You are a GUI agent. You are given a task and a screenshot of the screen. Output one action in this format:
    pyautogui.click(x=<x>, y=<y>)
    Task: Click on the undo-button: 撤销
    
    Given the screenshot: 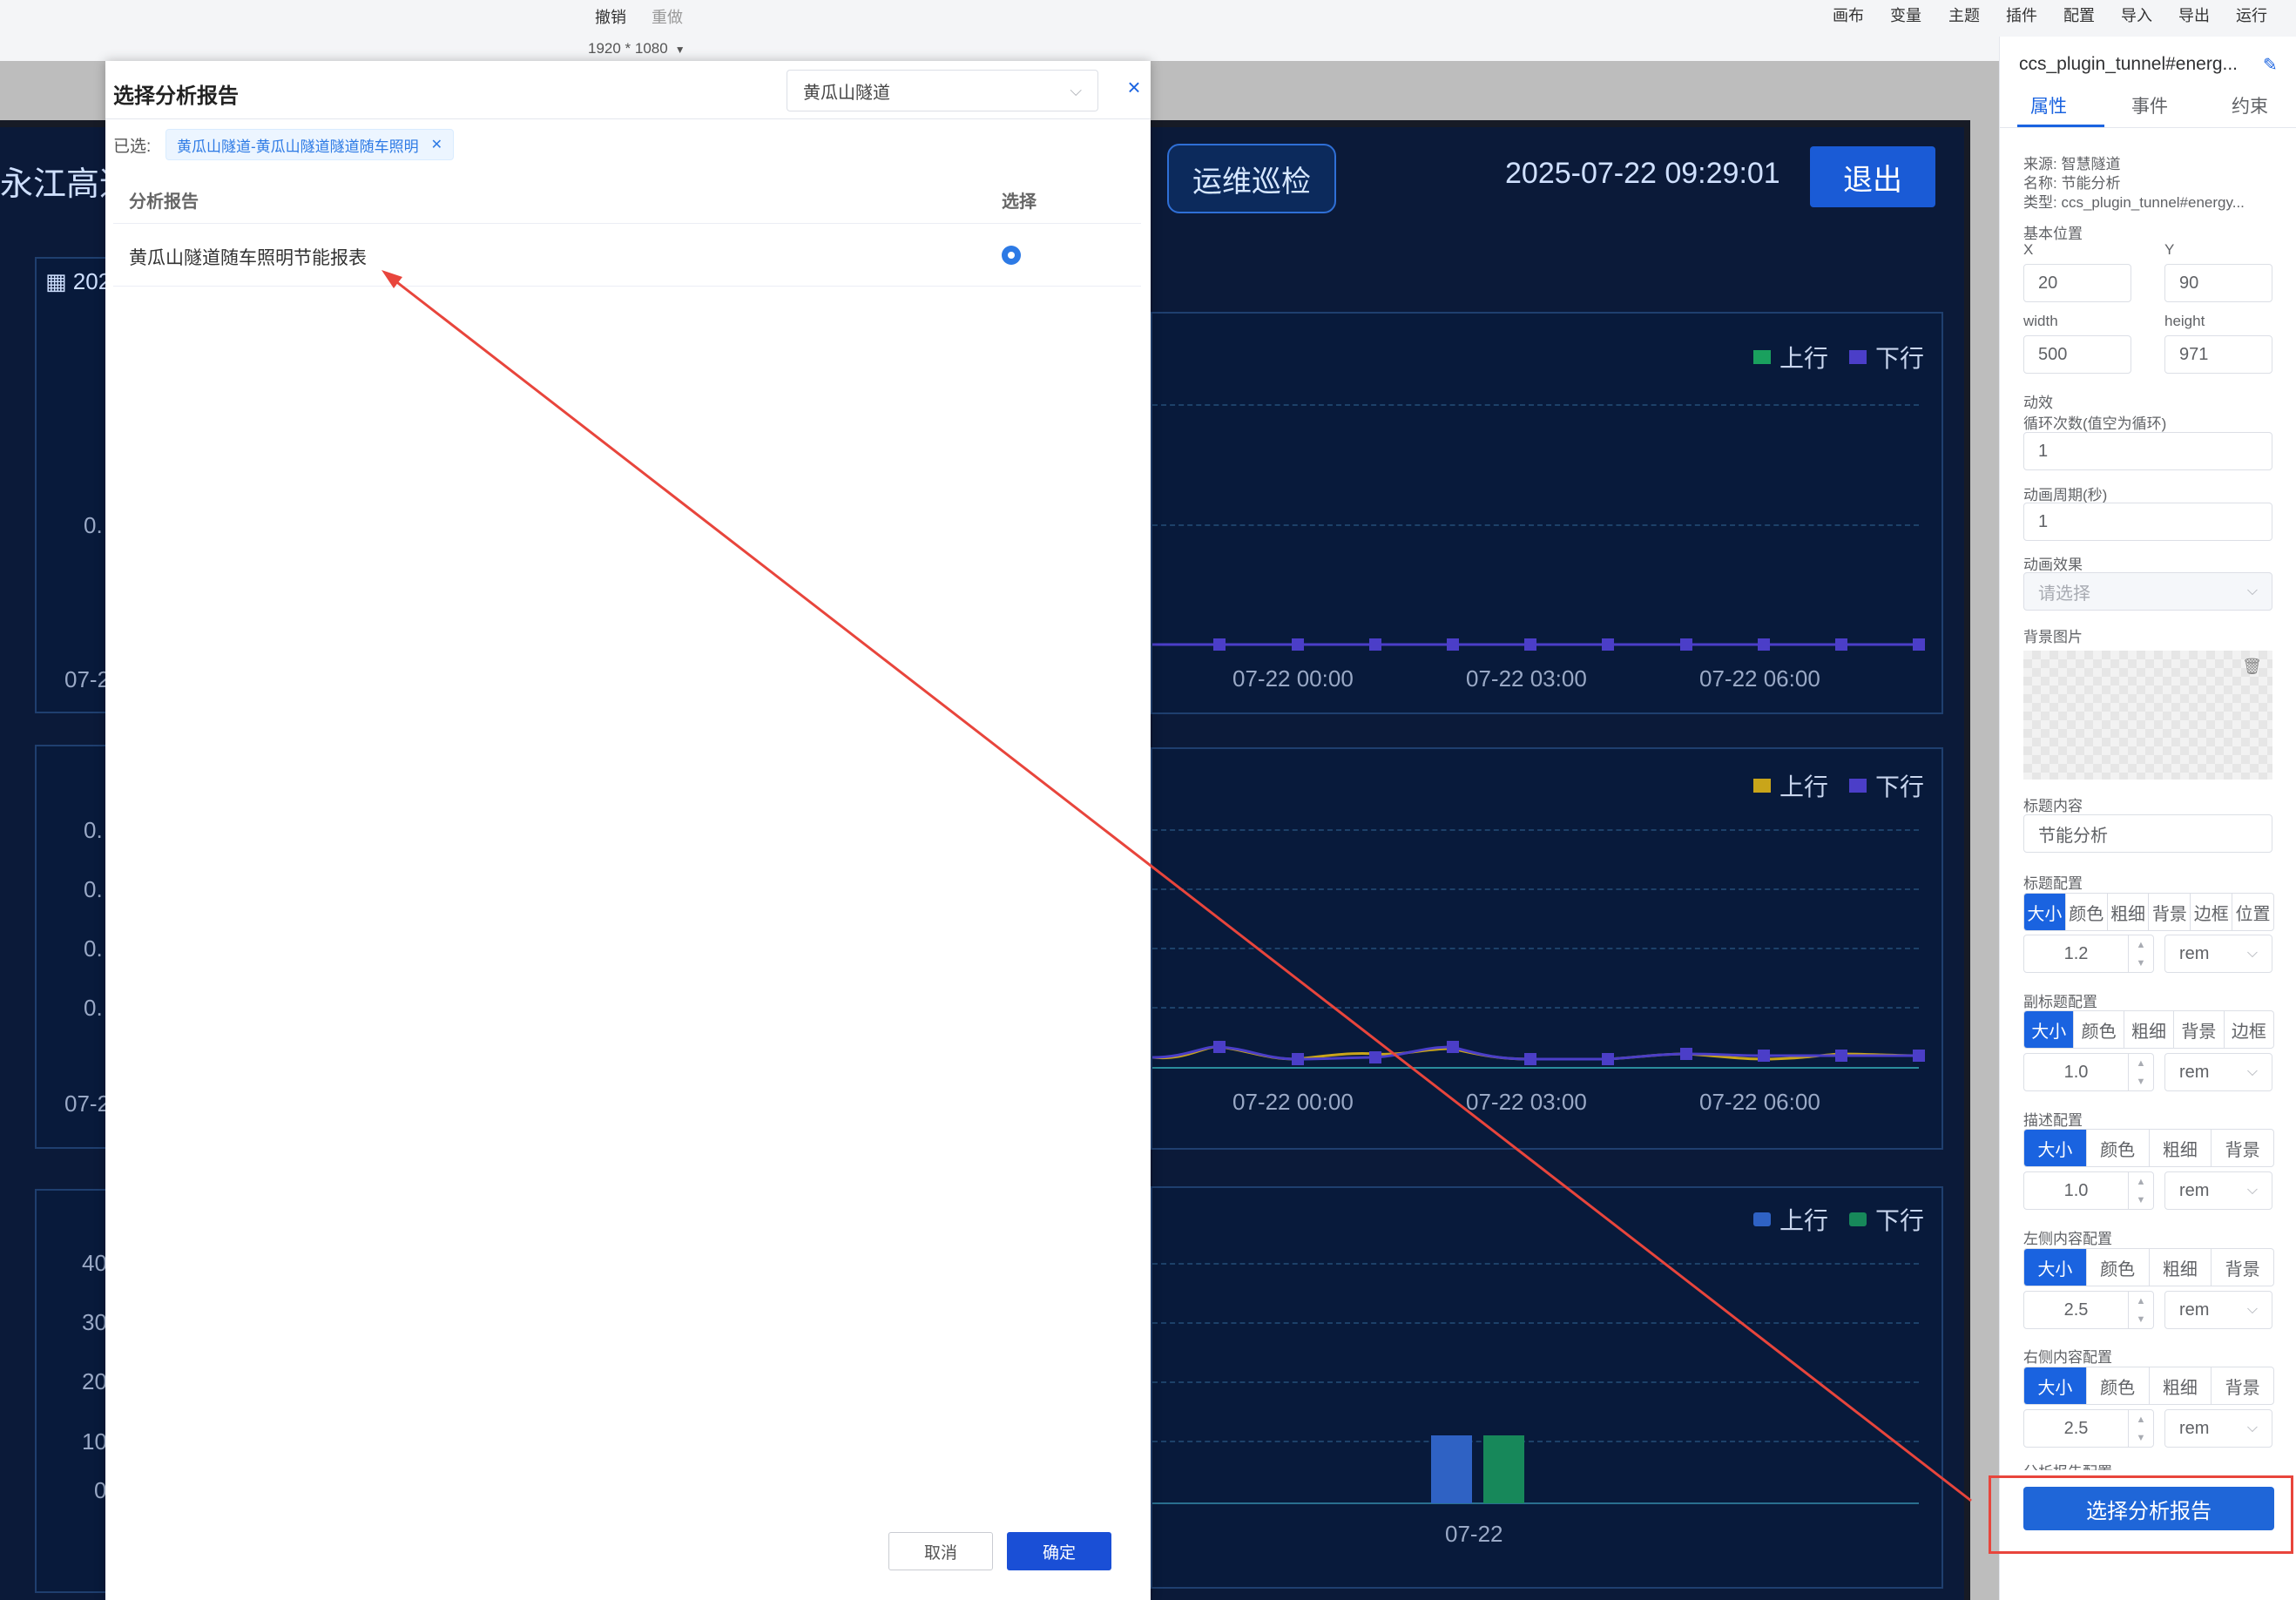 What is the action you would take?
    pyautogui.click(x=610, y=17)
    